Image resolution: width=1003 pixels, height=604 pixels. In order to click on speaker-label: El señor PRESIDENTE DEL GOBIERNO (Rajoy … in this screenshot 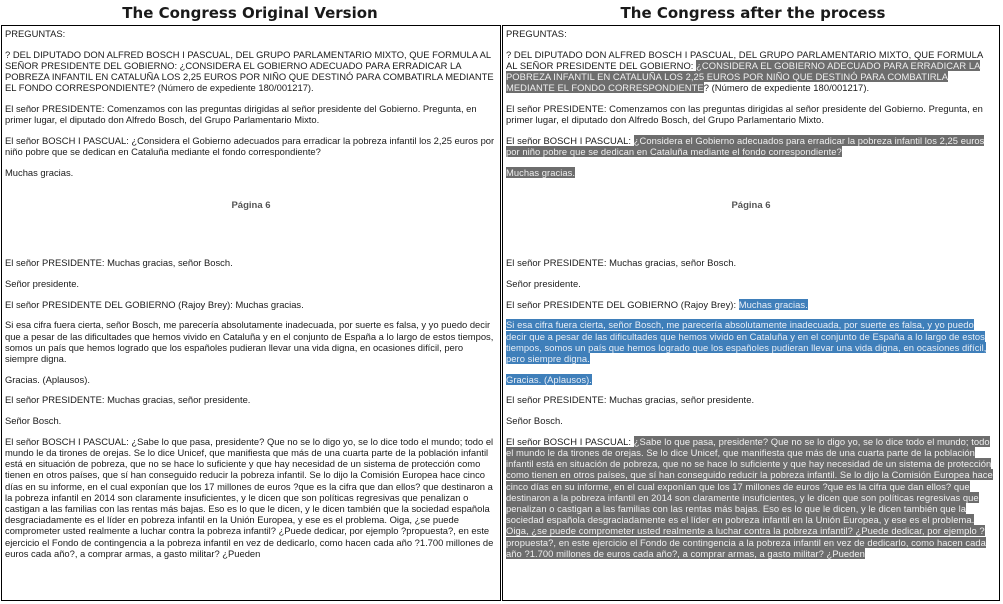, I will do `click(622, 304)`.